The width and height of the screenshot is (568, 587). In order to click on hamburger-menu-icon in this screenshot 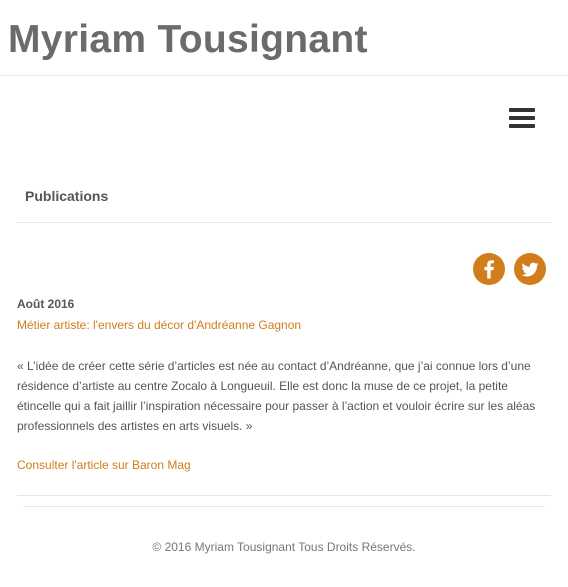, I will do `click(522, 118)`.